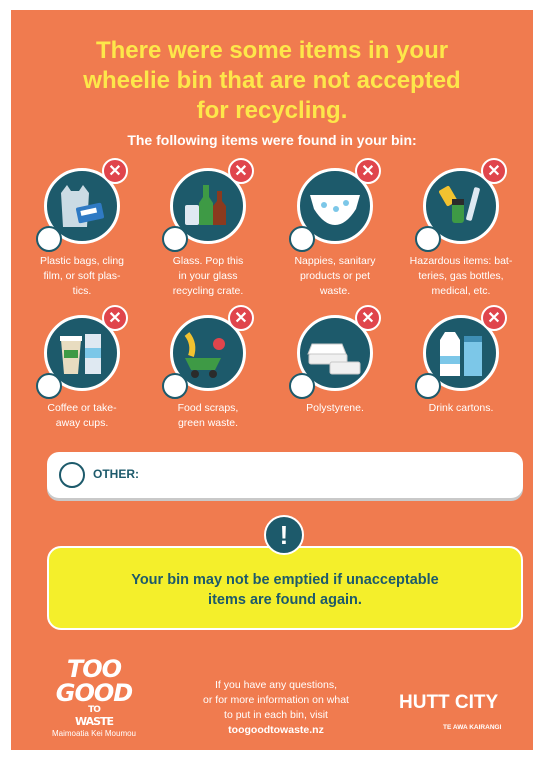  I want to click on plastic-bags-icon: ✕, so click(82, 205).